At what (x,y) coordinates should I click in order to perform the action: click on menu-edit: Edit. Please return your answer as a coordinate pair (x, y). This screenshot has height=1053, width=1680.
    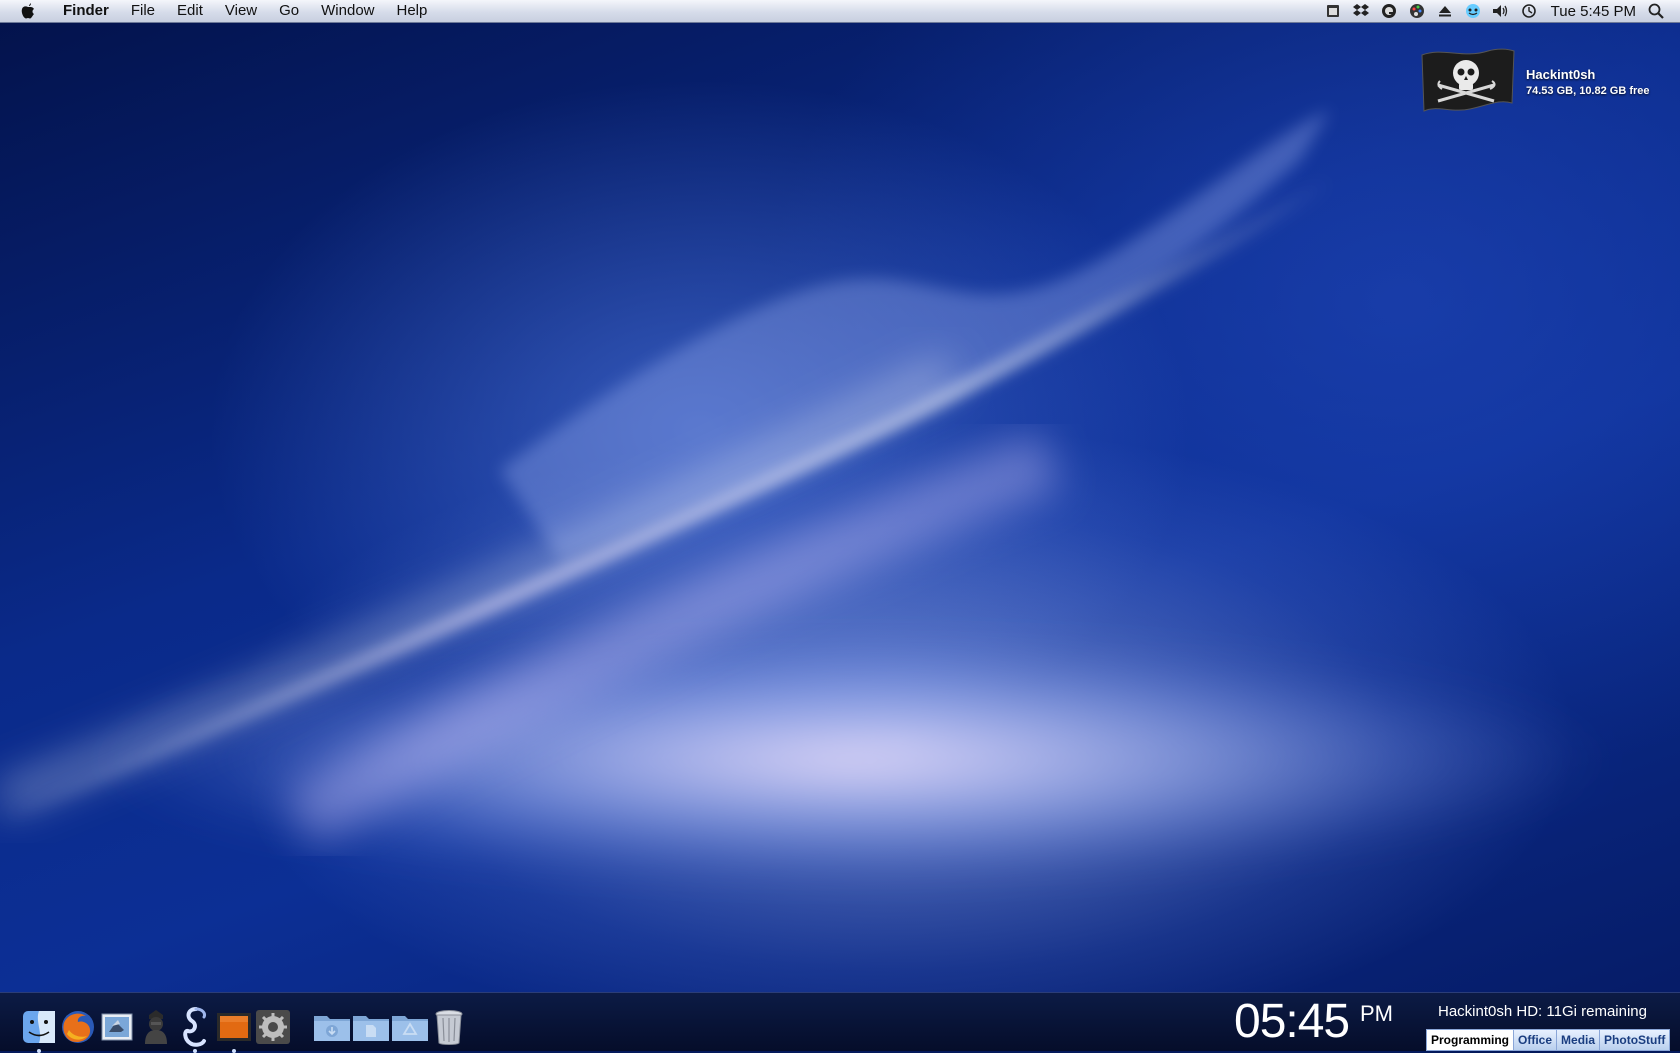
    Looking at the image, I should click on (190, 11).